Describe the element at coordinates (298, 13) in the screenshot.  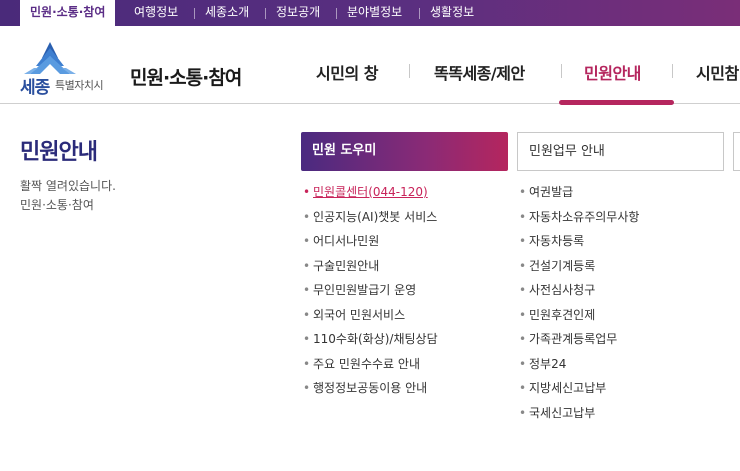
I see `topbar-link-disclosure: 정보공개` at that location.